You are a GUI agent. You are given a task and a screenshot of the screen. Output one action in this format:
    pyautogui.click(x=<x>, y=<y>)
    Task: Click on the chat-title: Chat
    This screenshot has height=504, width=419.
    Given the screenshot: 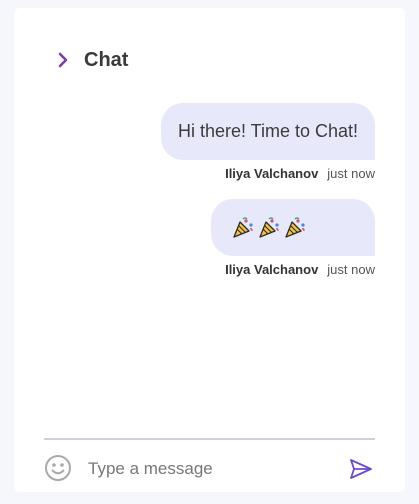 What is the action you would take?
    pyautogui.click(x=106, y=59)
    